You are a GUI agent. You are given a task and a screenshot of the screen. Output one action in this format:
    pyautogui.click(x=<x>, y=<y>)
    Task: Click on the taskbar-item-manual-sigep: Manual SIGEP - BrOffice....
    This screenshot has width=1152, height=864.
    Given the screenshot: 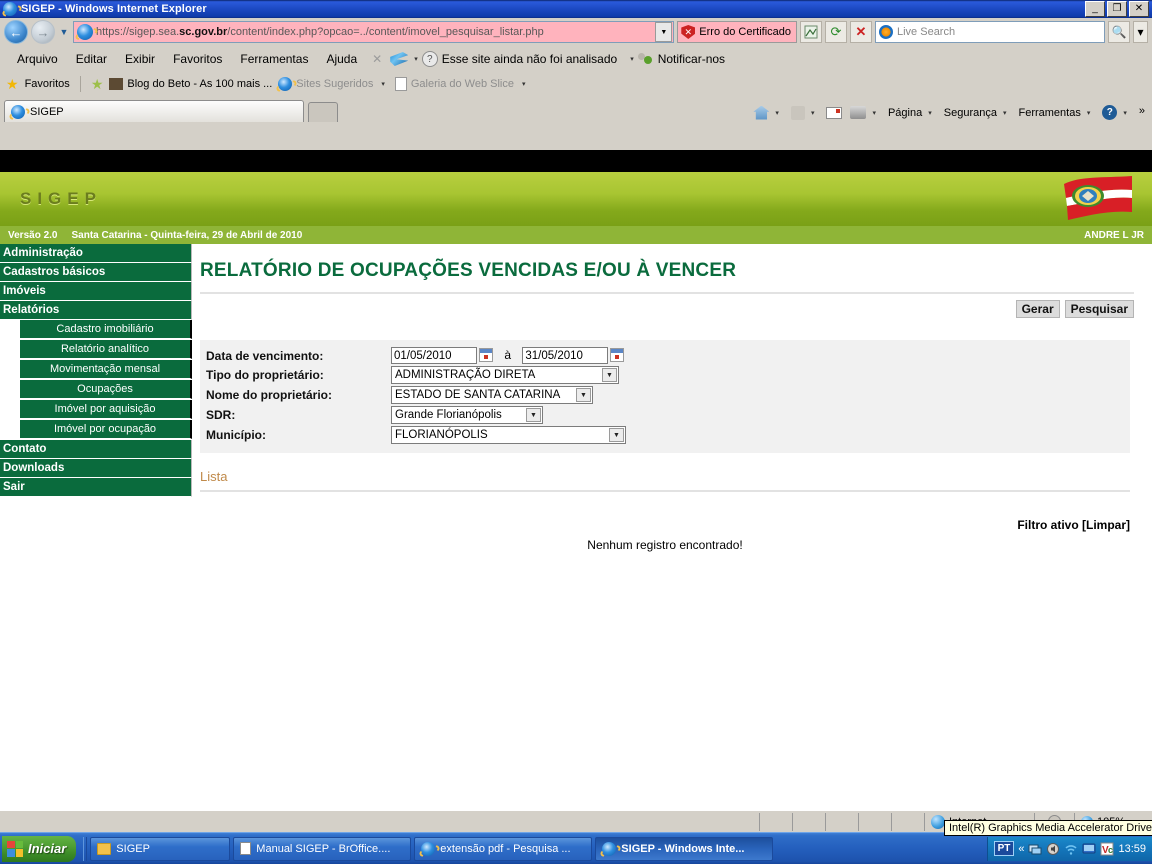 What is the action you would take?
    pyautogui.click(x=322, y=848)
    